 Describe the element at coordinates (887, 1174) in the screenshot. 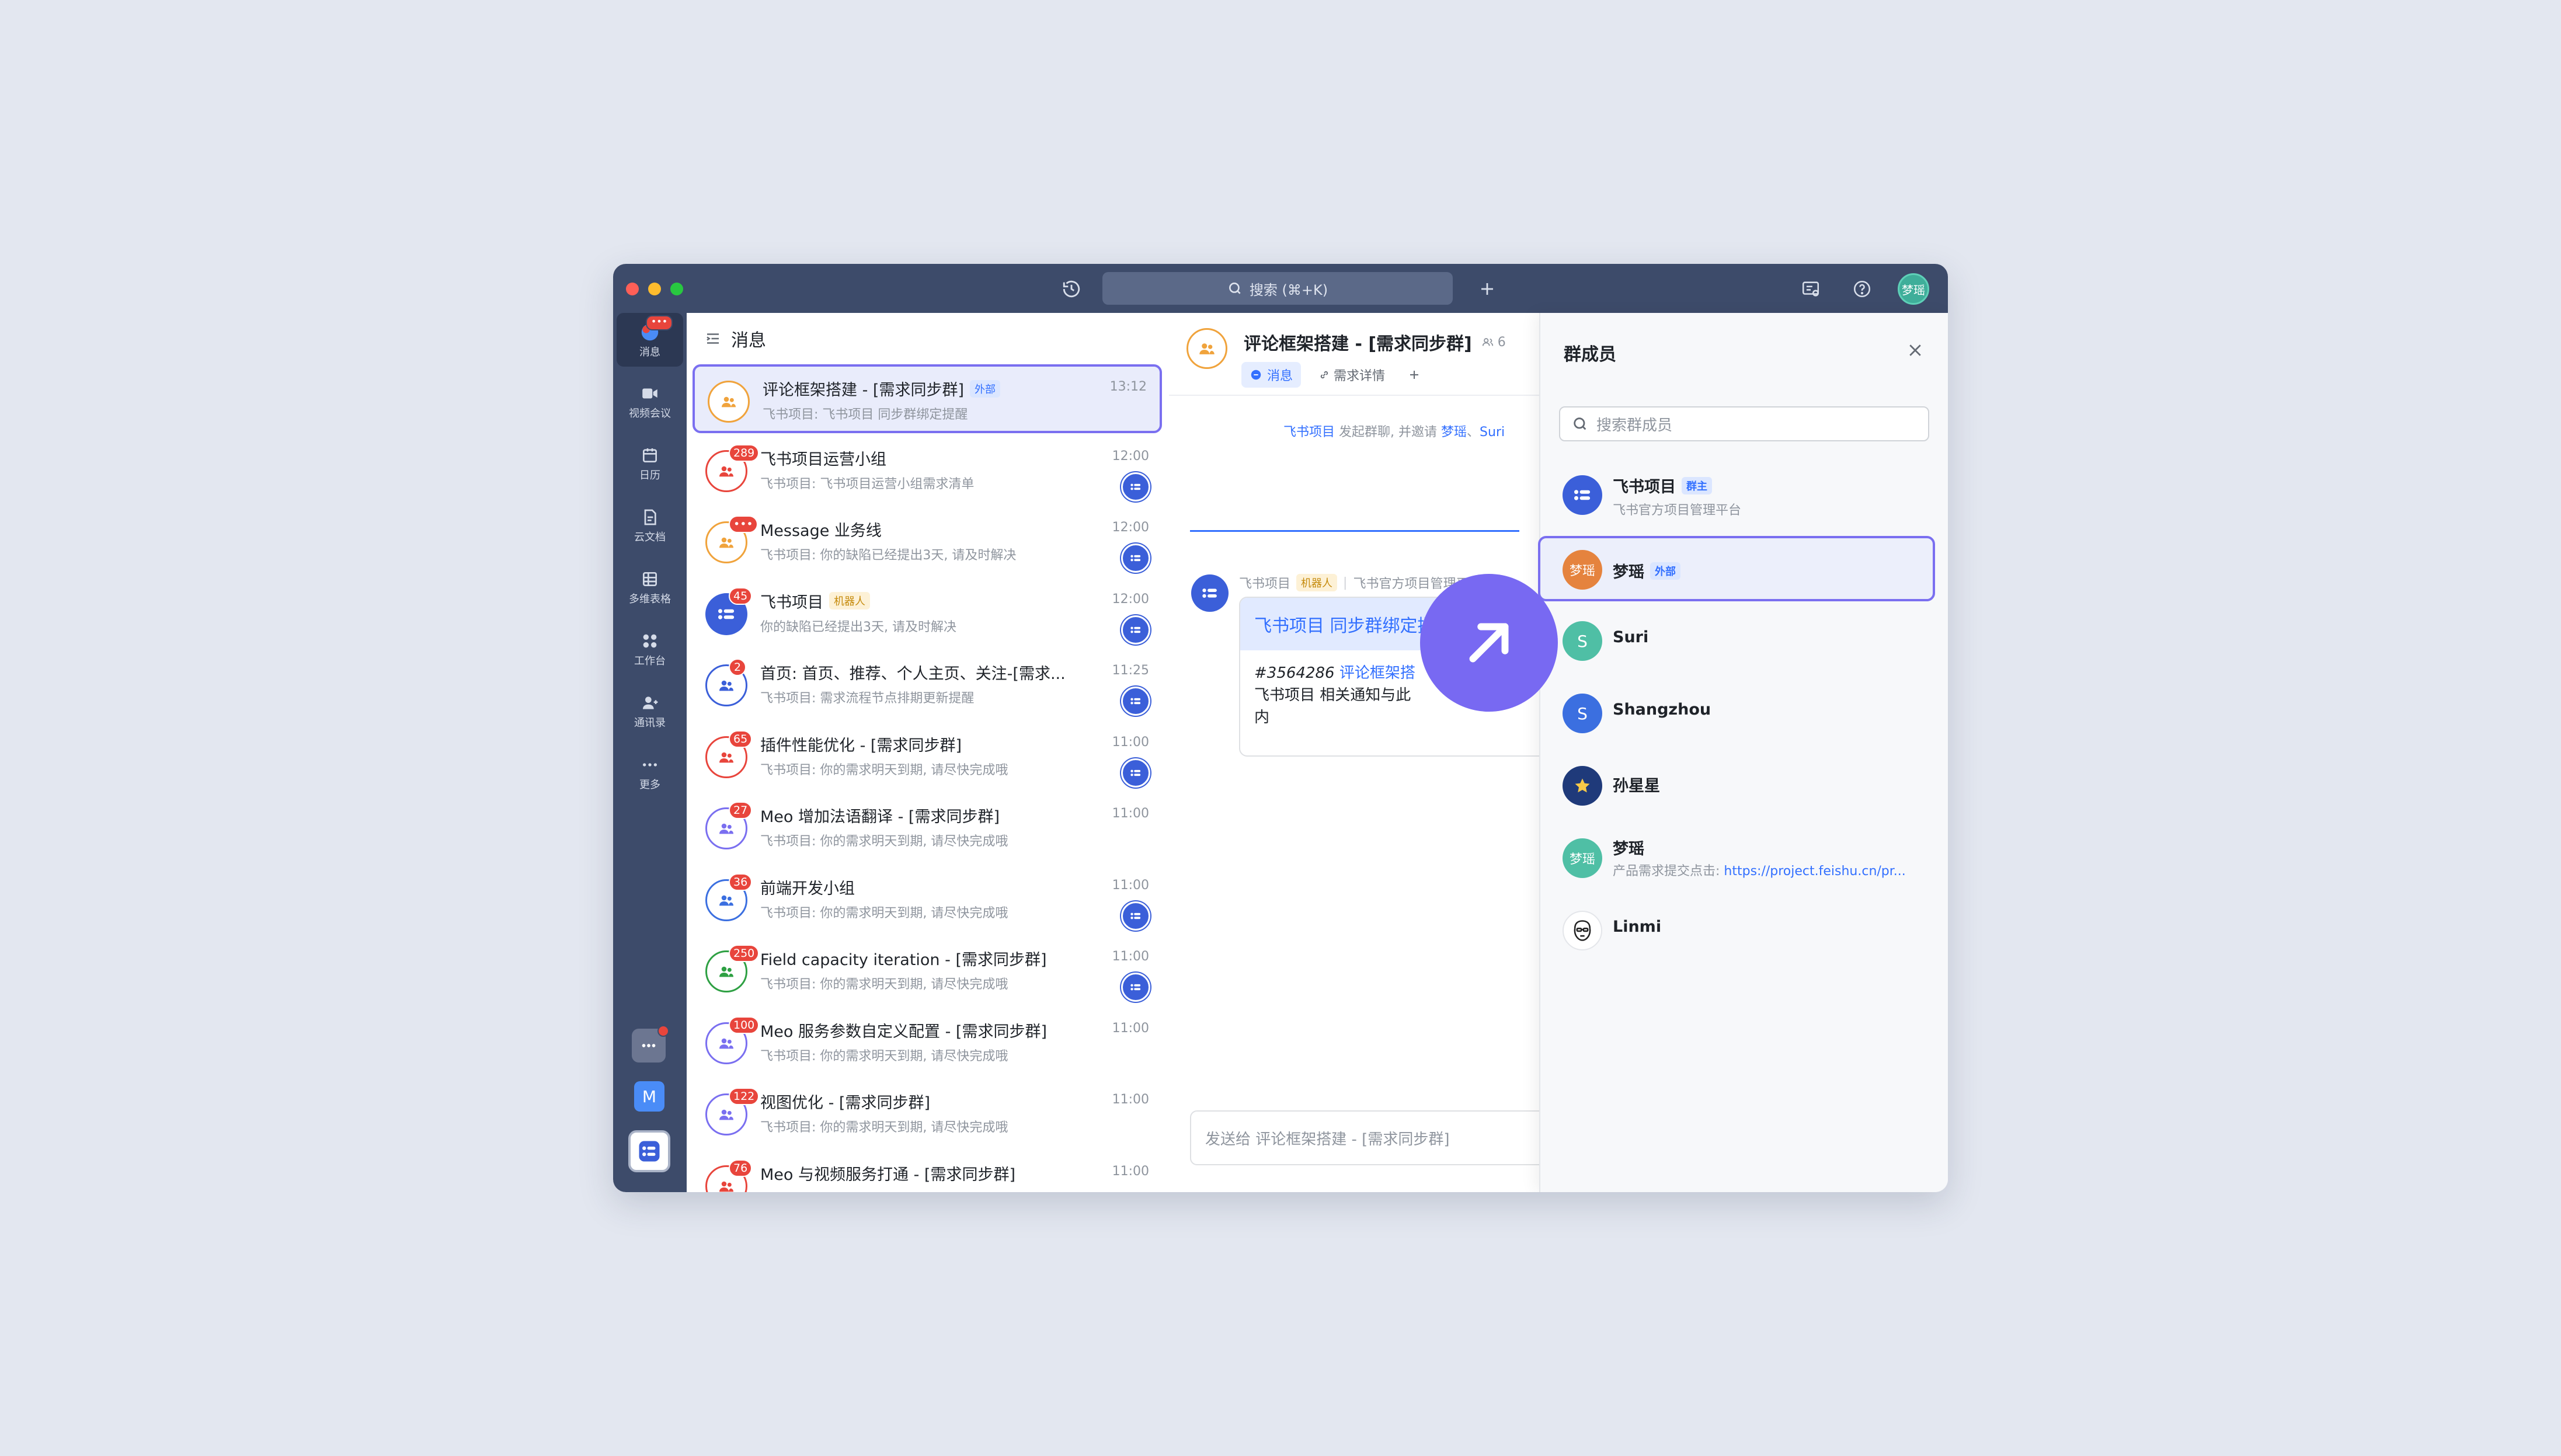

I see `conversation-title: Meo 与视频服务打通 - [需求同步群]` at that location.